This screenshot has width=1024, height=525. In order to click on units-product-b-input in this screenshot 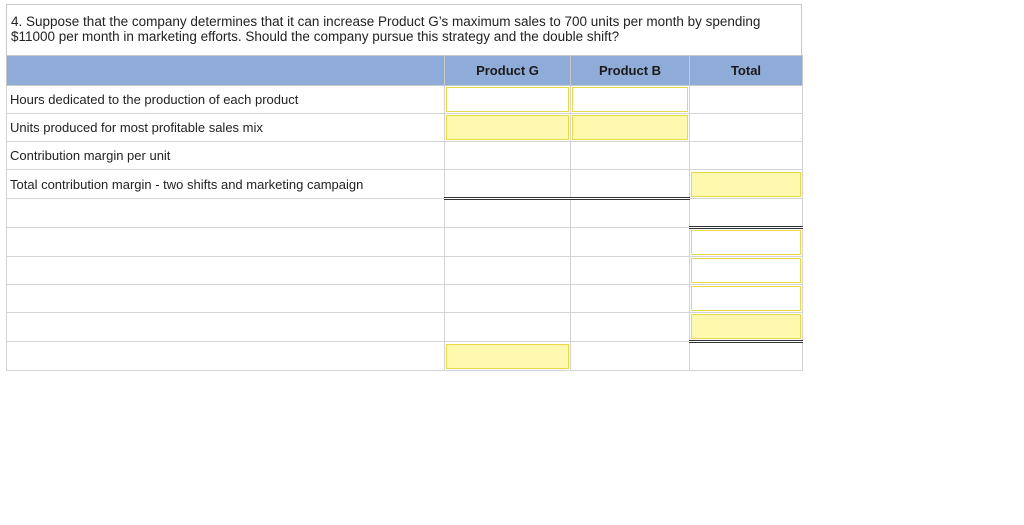, I will do `click(630, 127)`.